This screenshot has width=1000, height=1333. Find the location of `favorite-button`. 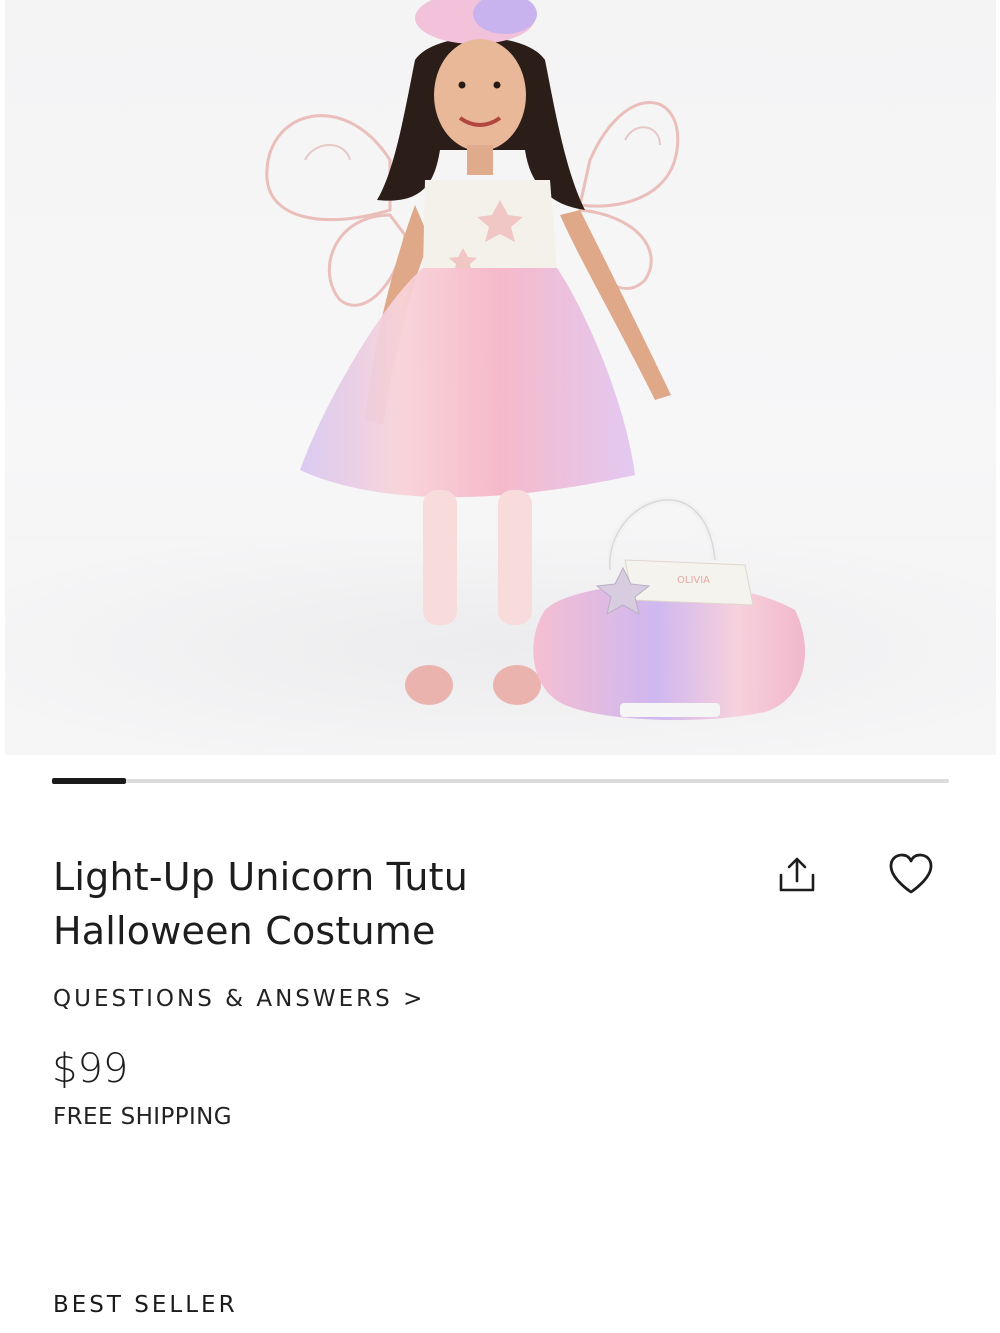

favorite-button is located at coordinates (911, 874).